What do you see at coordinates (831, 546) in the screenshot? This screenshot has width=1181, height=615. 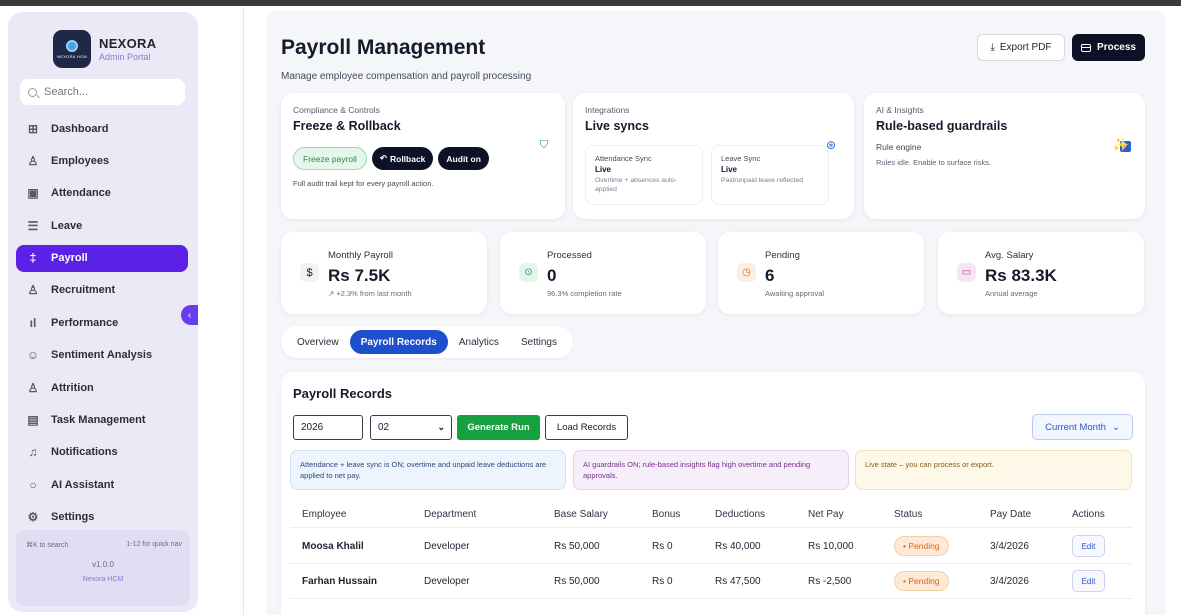 I see `net-pay: Rs 10,000` at bounding box center [831, 546].